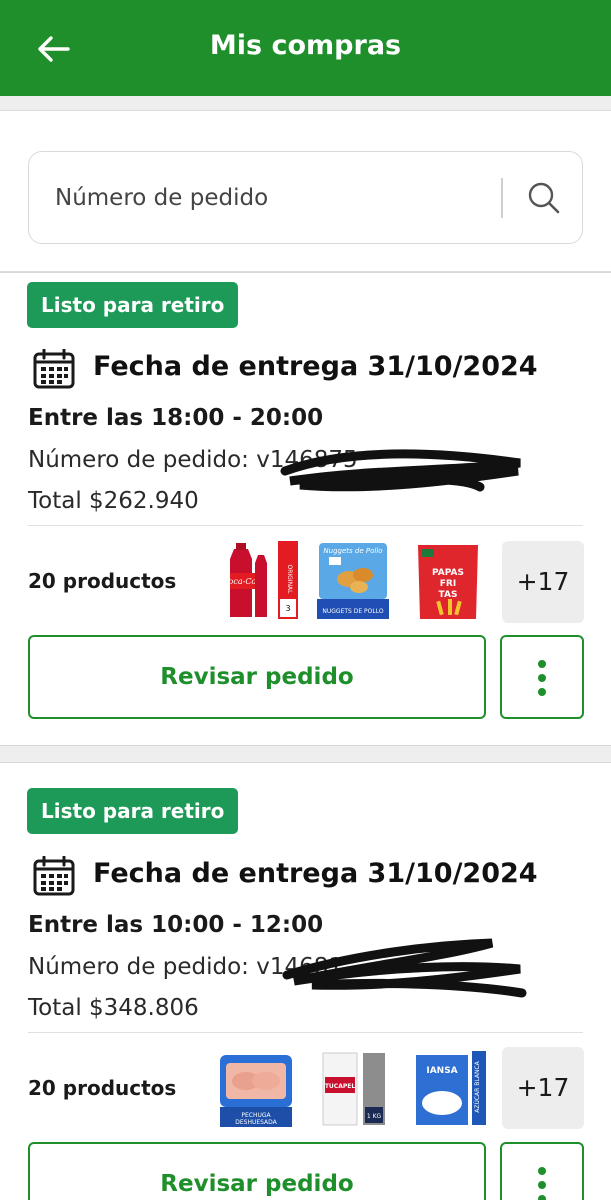 This screenshot has height=1200, width=611. What do you see at coordinates (256, 1122) in the screenshot?
I see `svg-text: DESHUESADA` at bounding box center [256, 1122].